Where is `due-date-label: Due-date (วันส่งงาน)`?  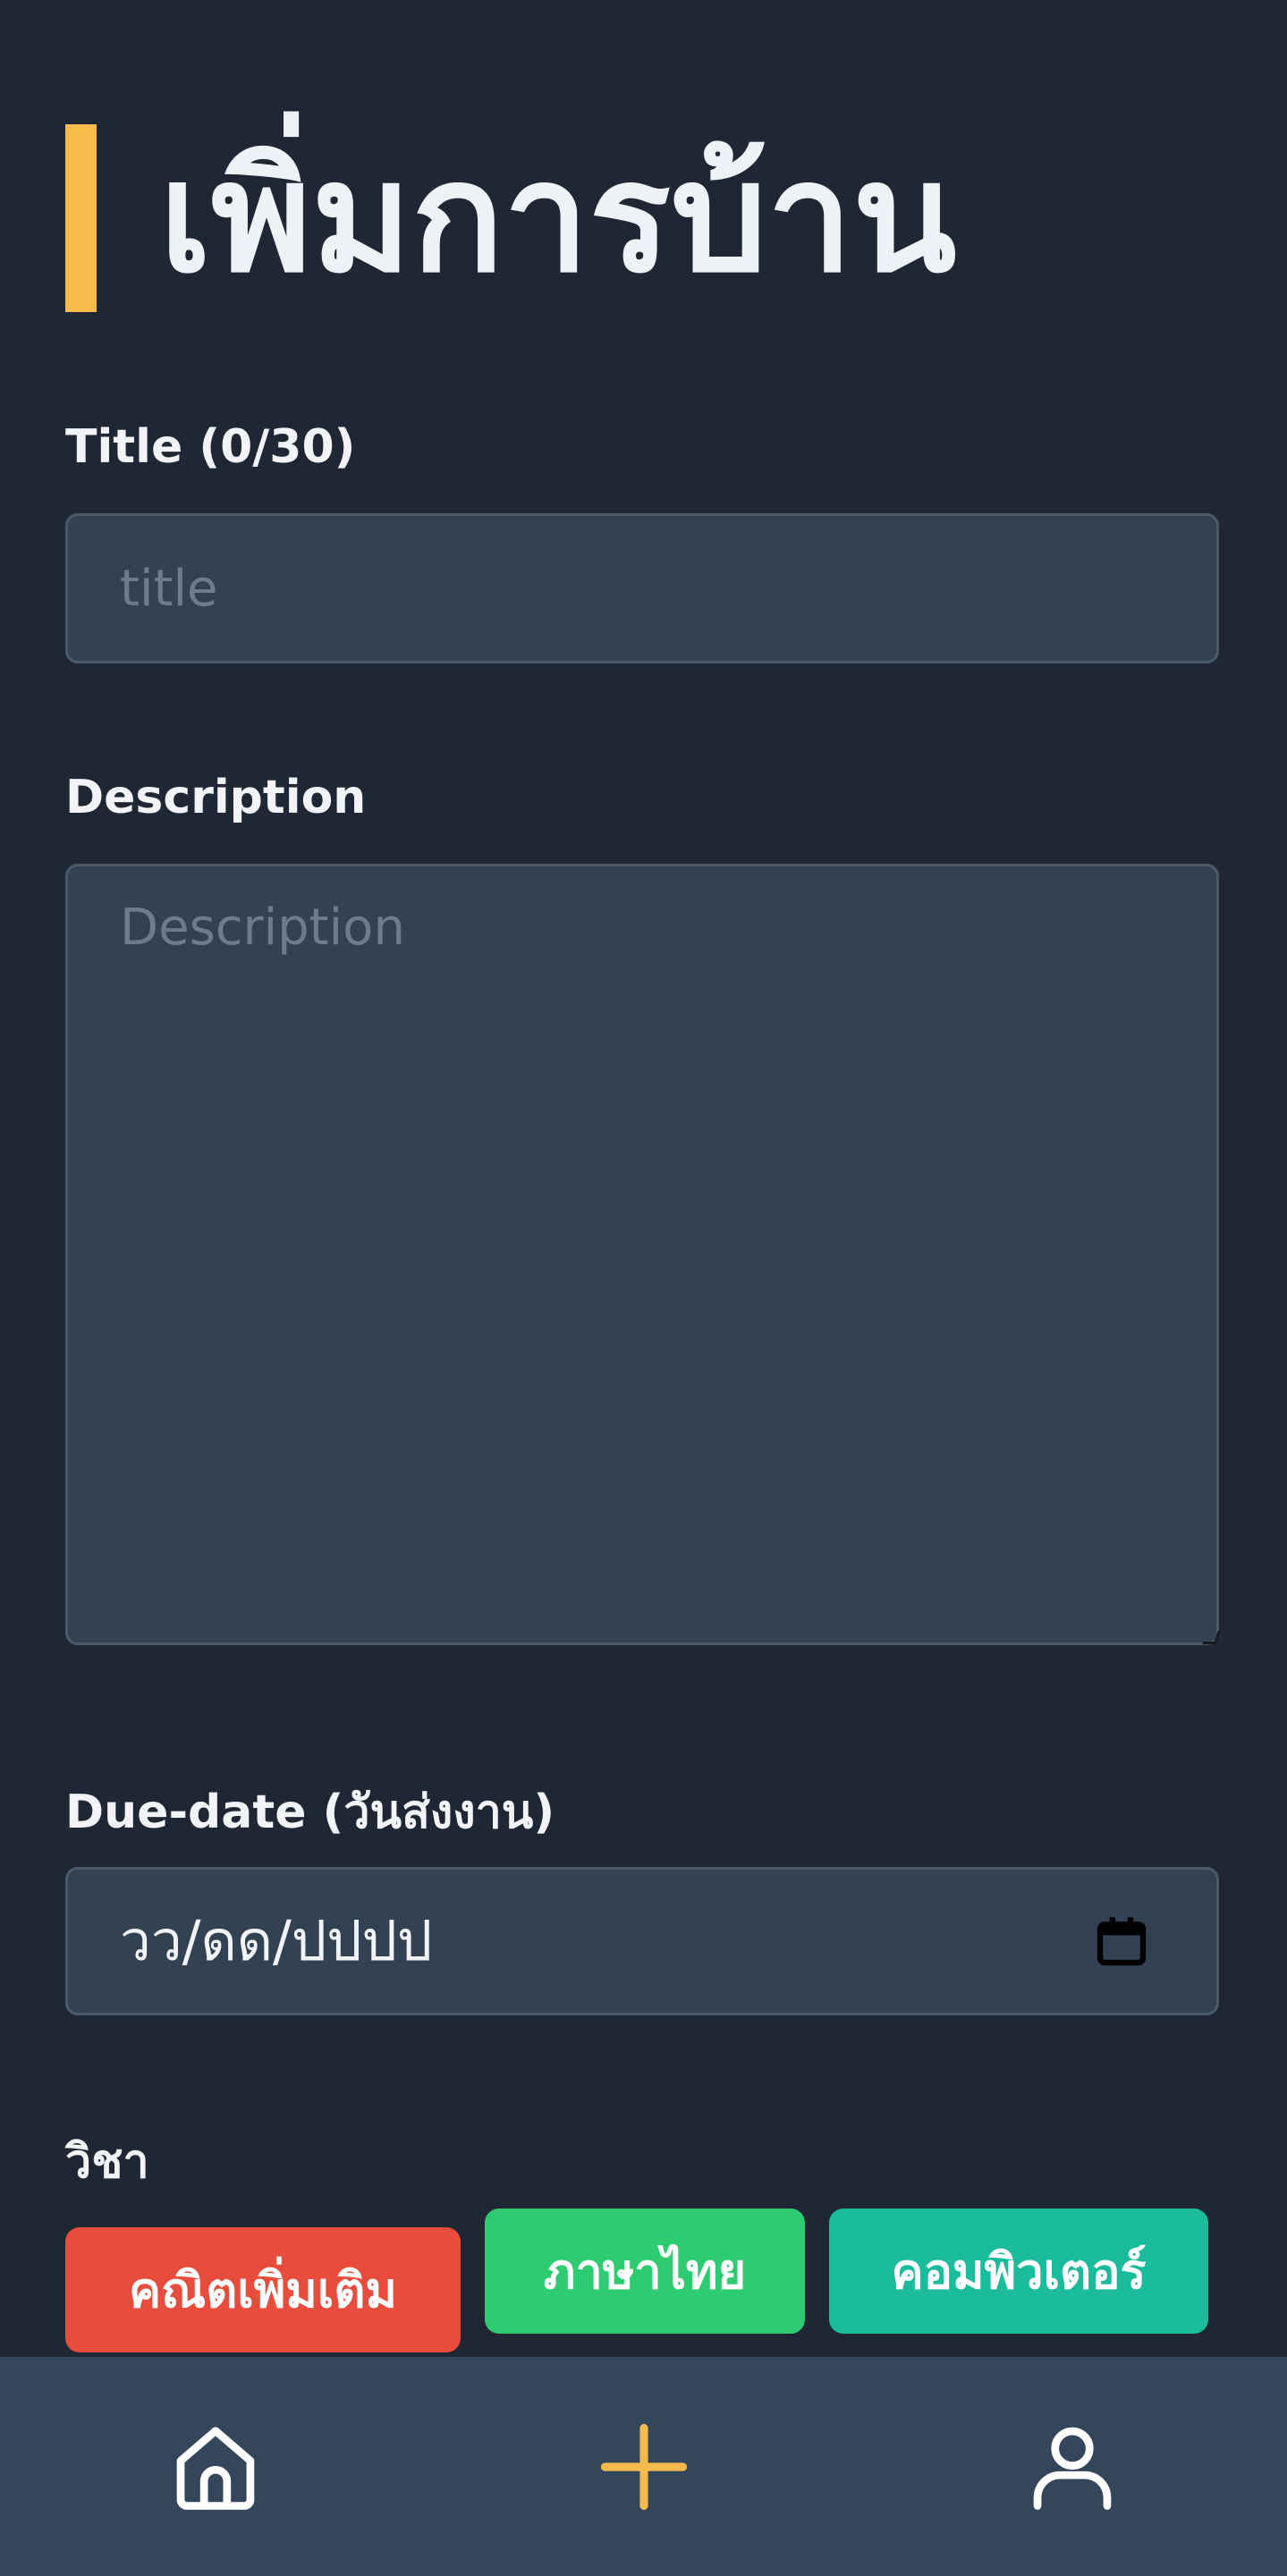 due-date-label: Due-date (วันส่งงาน) is located at coordinates (310, 1812).